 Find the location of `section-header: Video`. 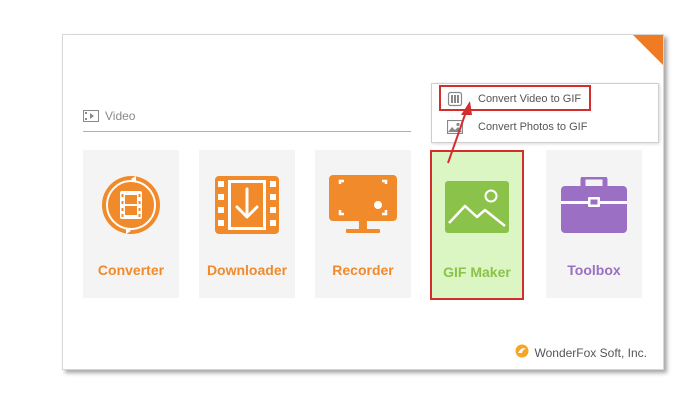

section-header: Video is located at coordinates (109, 116).